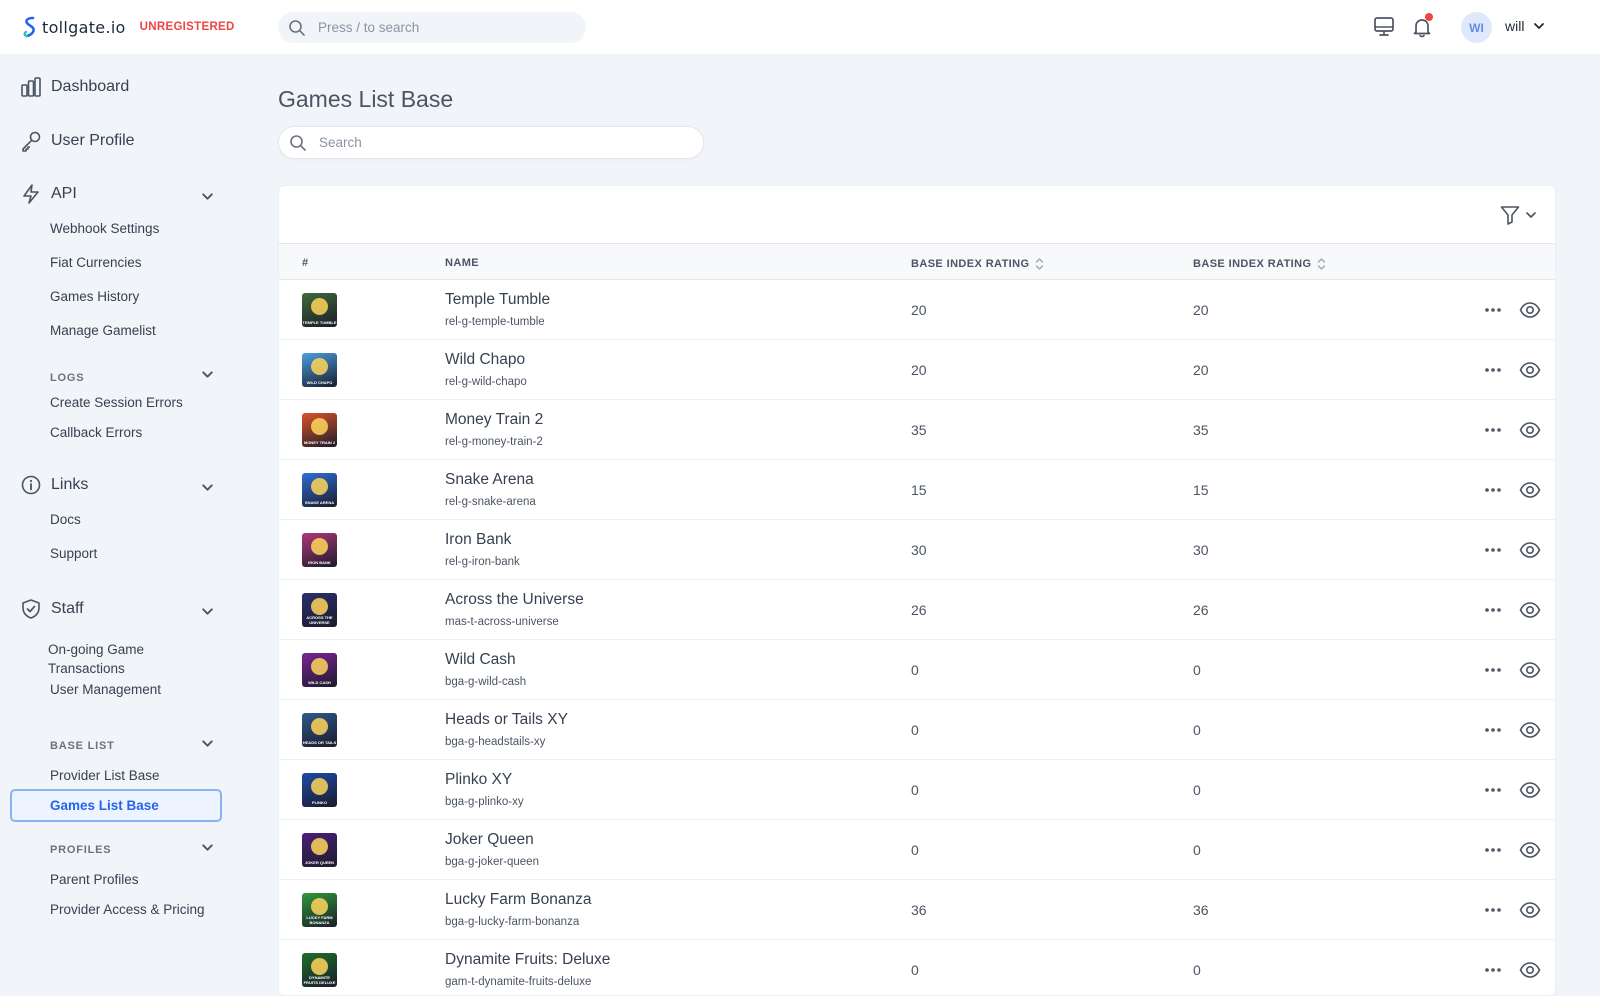 This screenshot has height=996, width=1600. I want to click on base-index-rating: 15, so click(1201, 490).